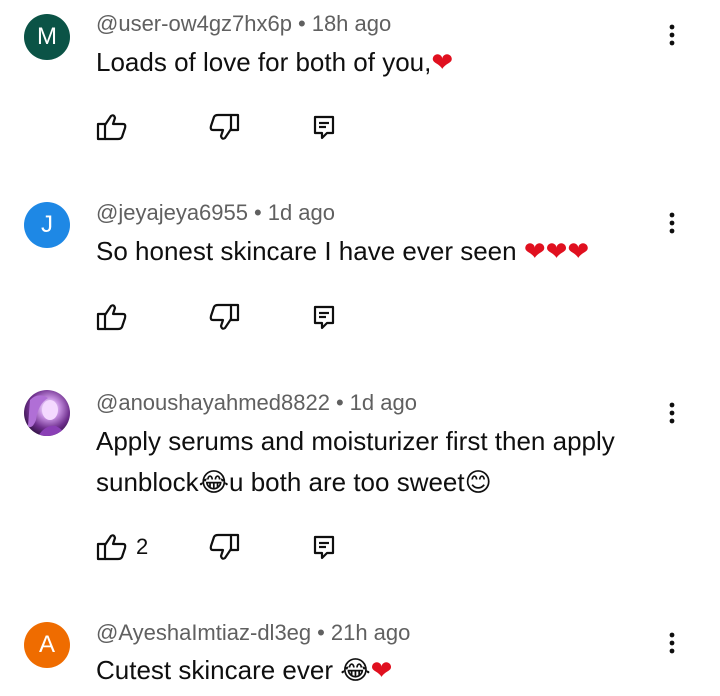  What do you see at coordinates (47, 225) in the screenshot?
I see `avatar: J` at bounding box center [47, 225].